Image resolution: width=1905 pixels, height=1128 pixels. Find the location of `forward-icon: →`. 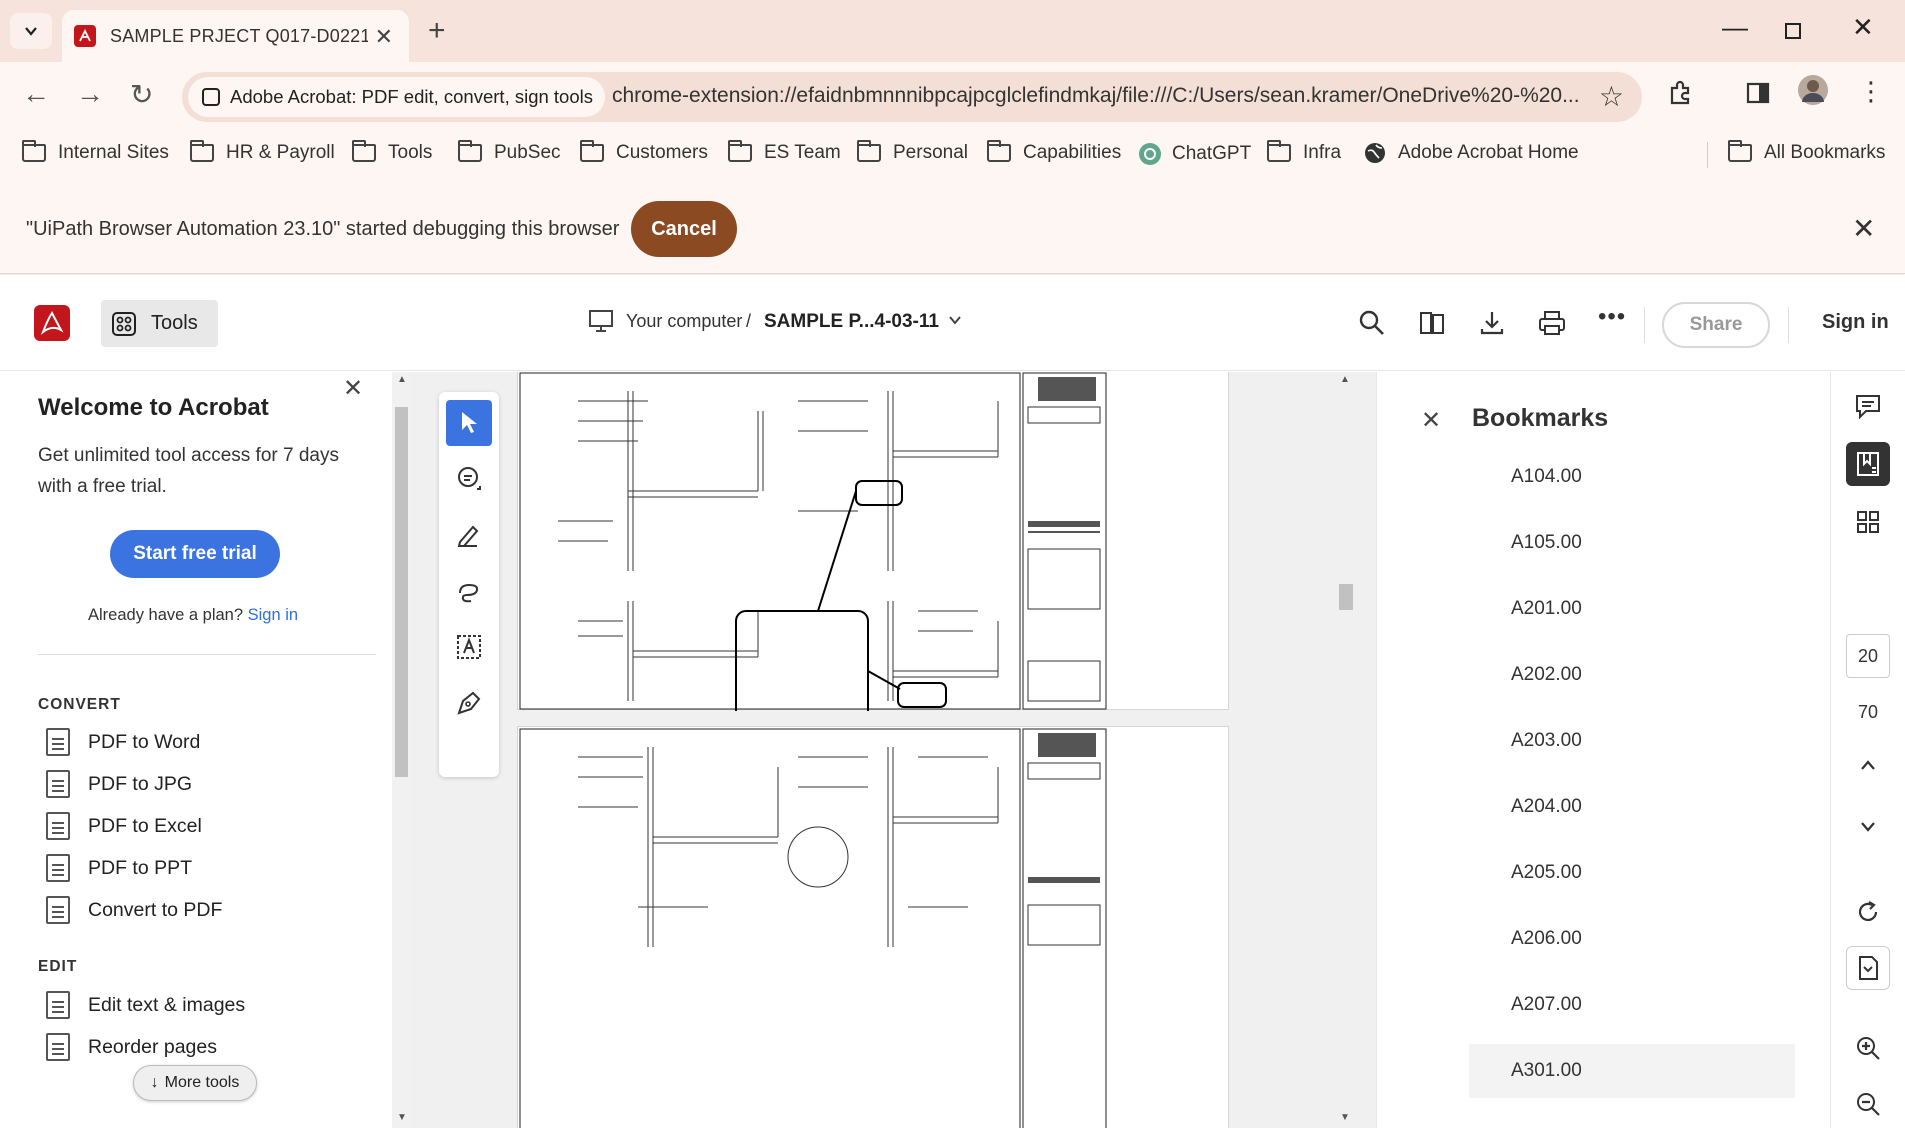

forward-icon: → is located at coordinates (90, 94).